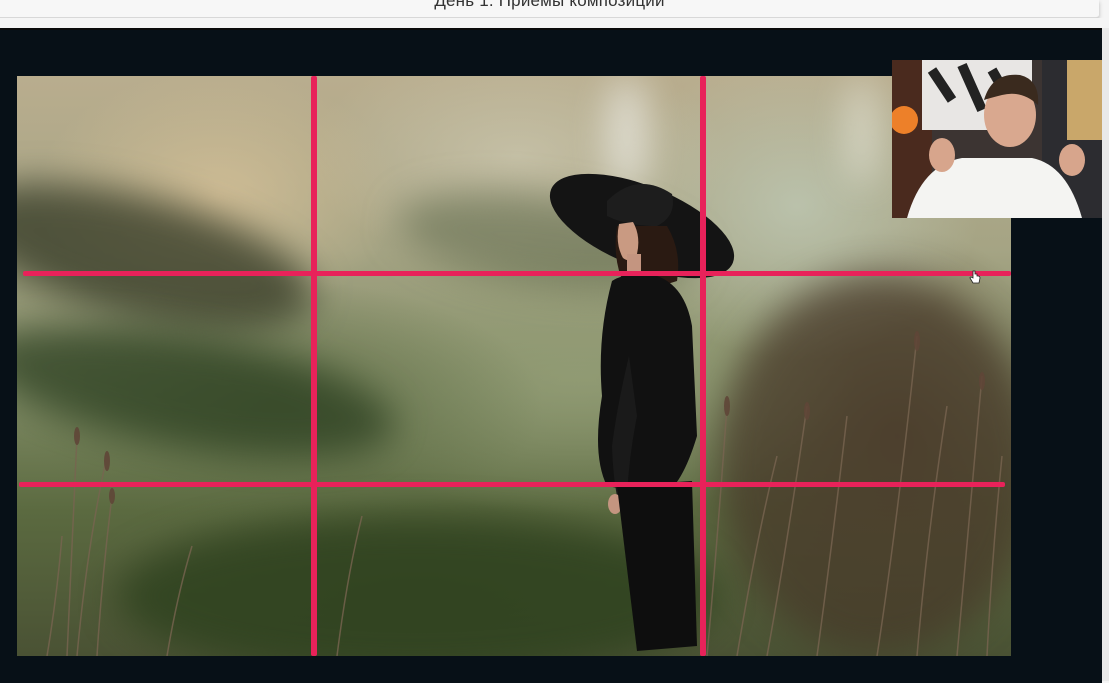  I want to click on lesson-title-bar: День 1. Приемы композиции, so click(549, 9).